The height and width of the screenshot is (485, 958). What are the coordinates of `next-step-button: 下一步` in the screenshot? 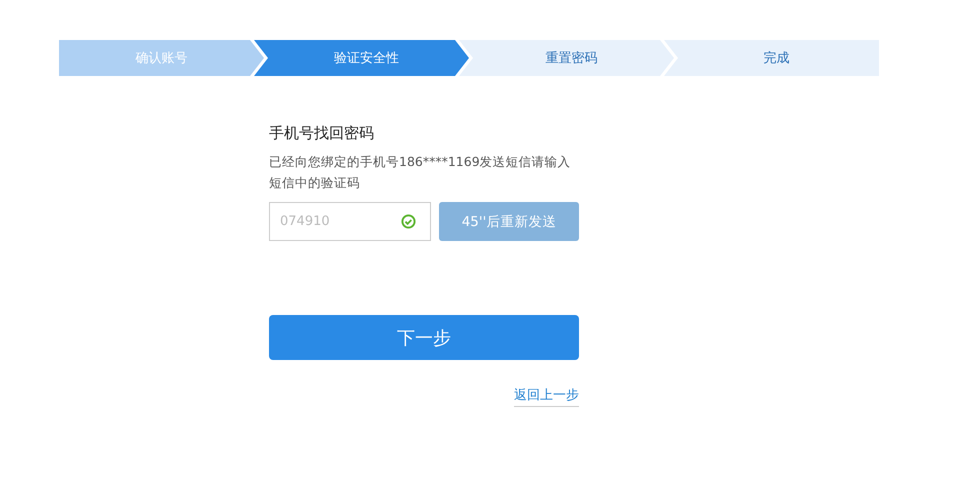 It's located at (424, 337).